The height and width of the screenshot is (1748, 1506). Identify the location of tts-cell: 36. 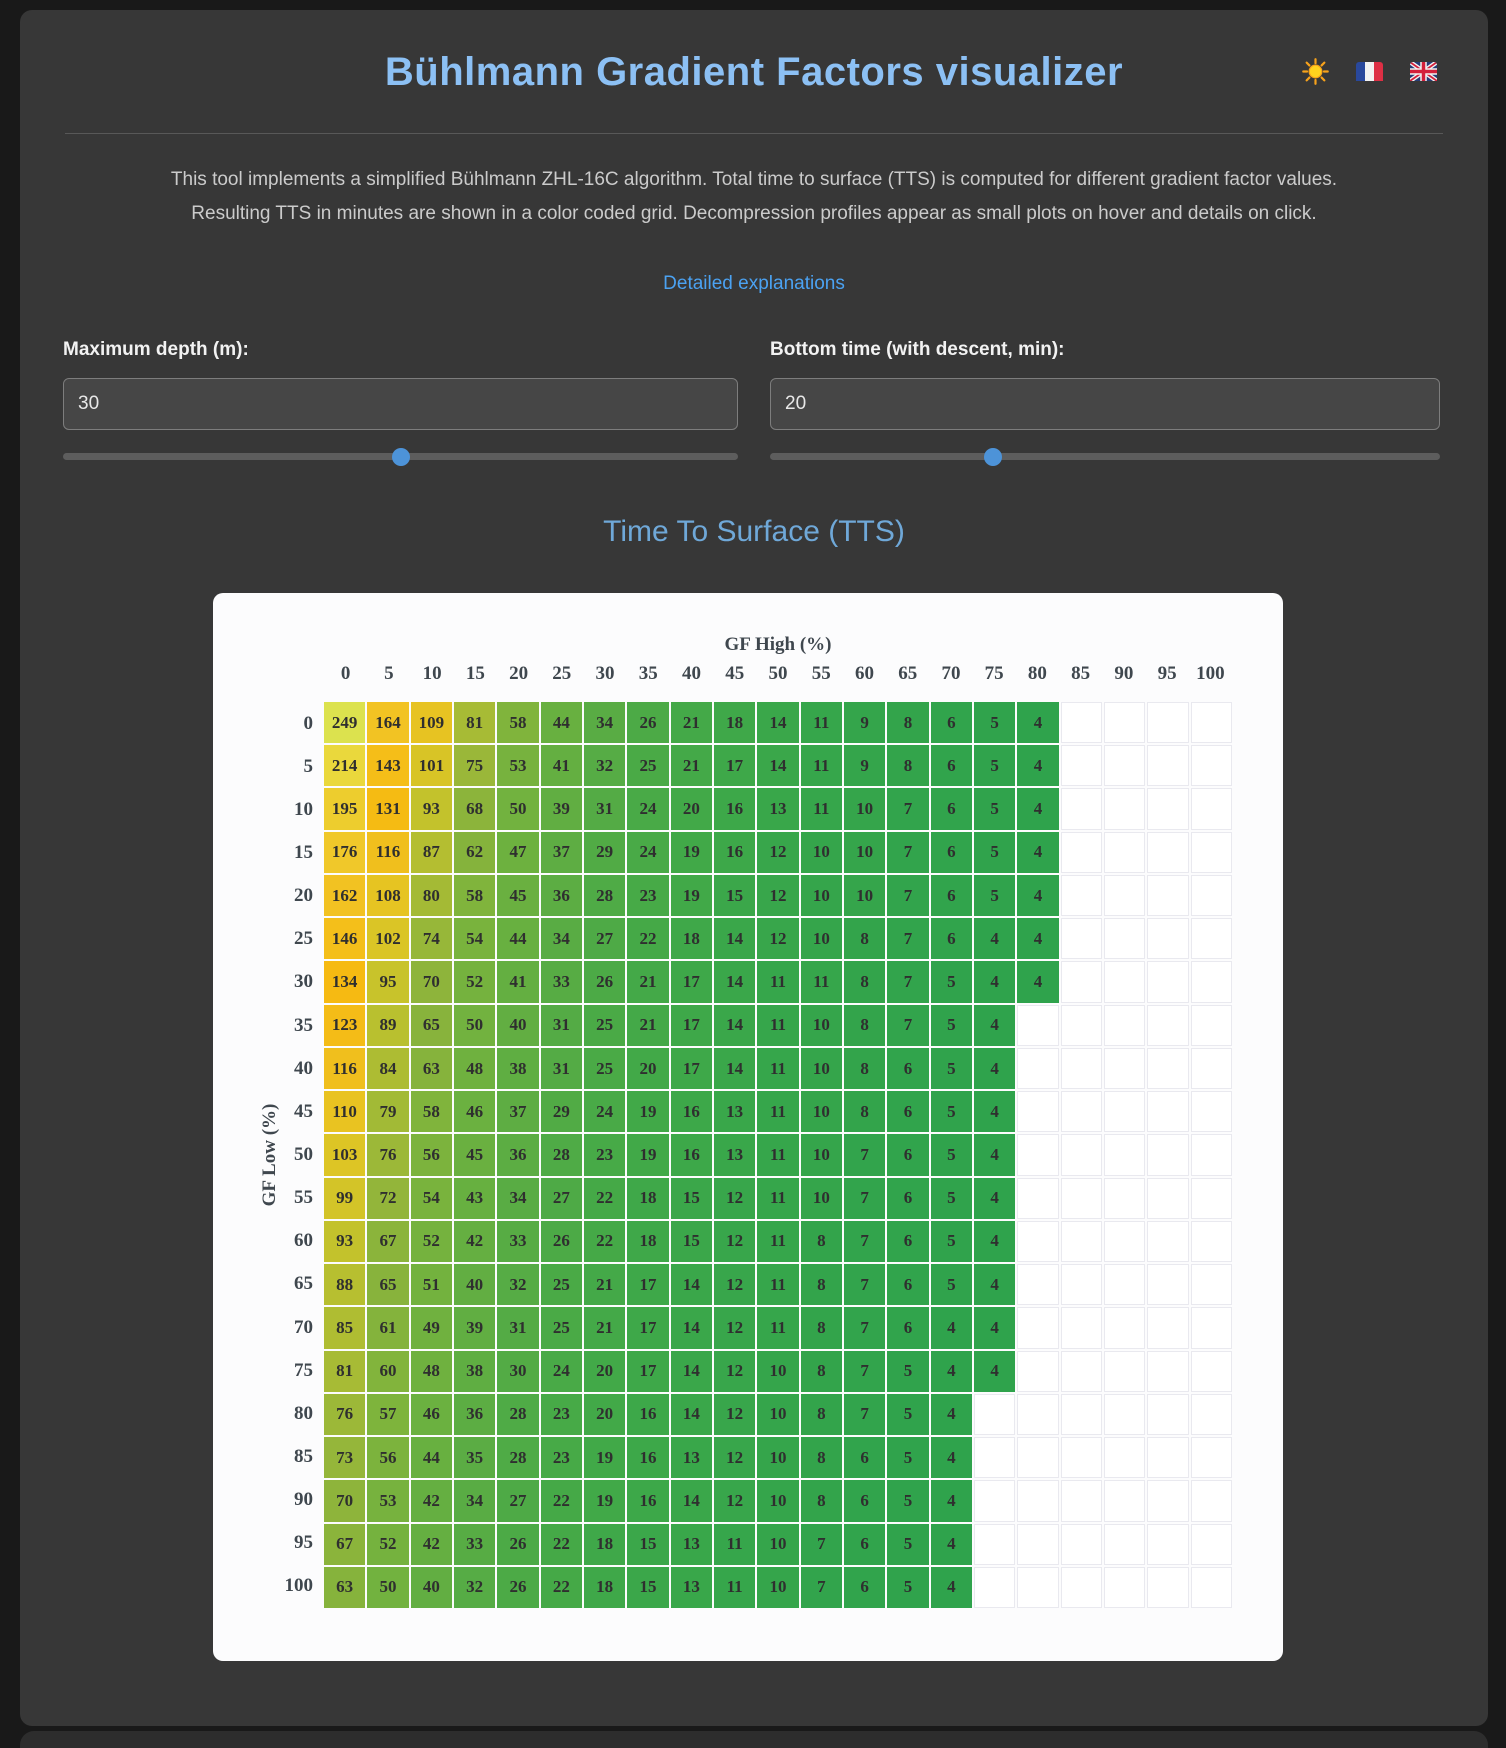
(561, 895).